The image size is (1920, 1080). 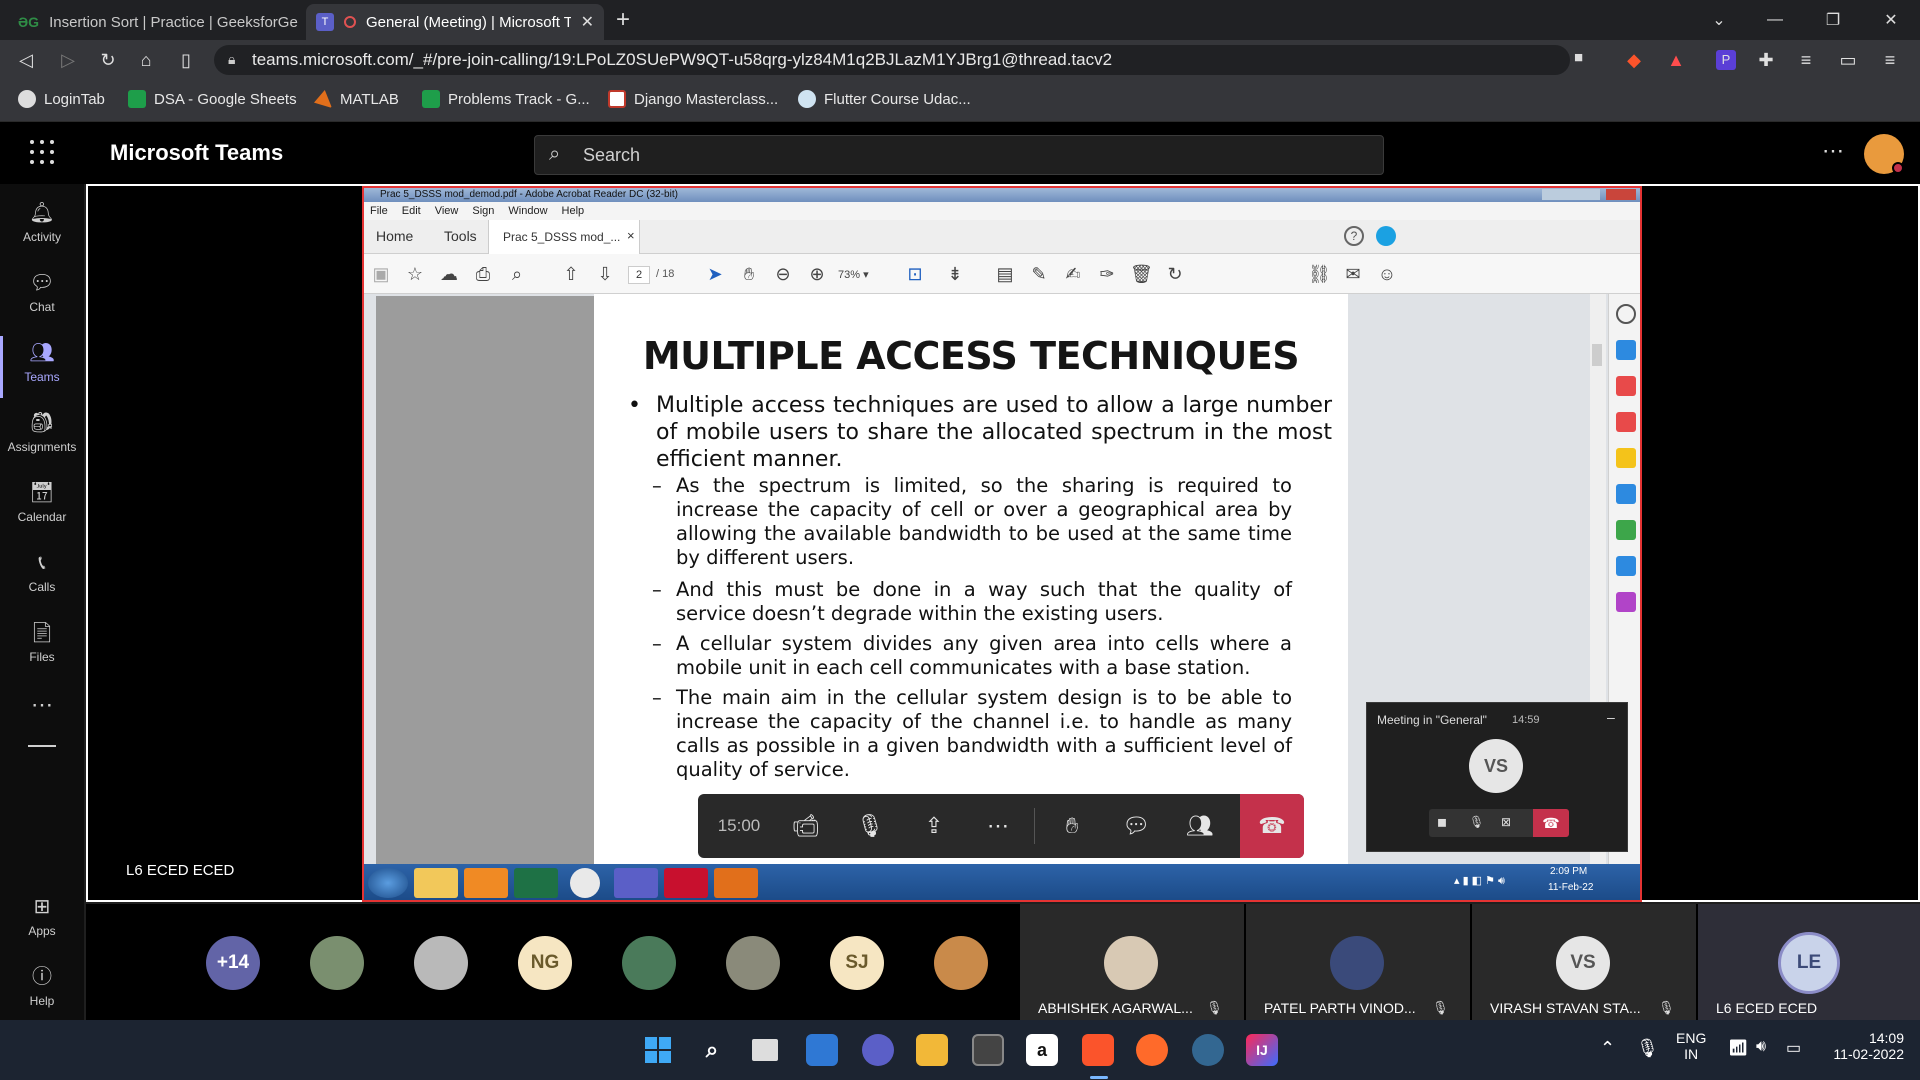 I want to click on rail-item-apps: ⊞ Apps, so click(x=42, y=921).